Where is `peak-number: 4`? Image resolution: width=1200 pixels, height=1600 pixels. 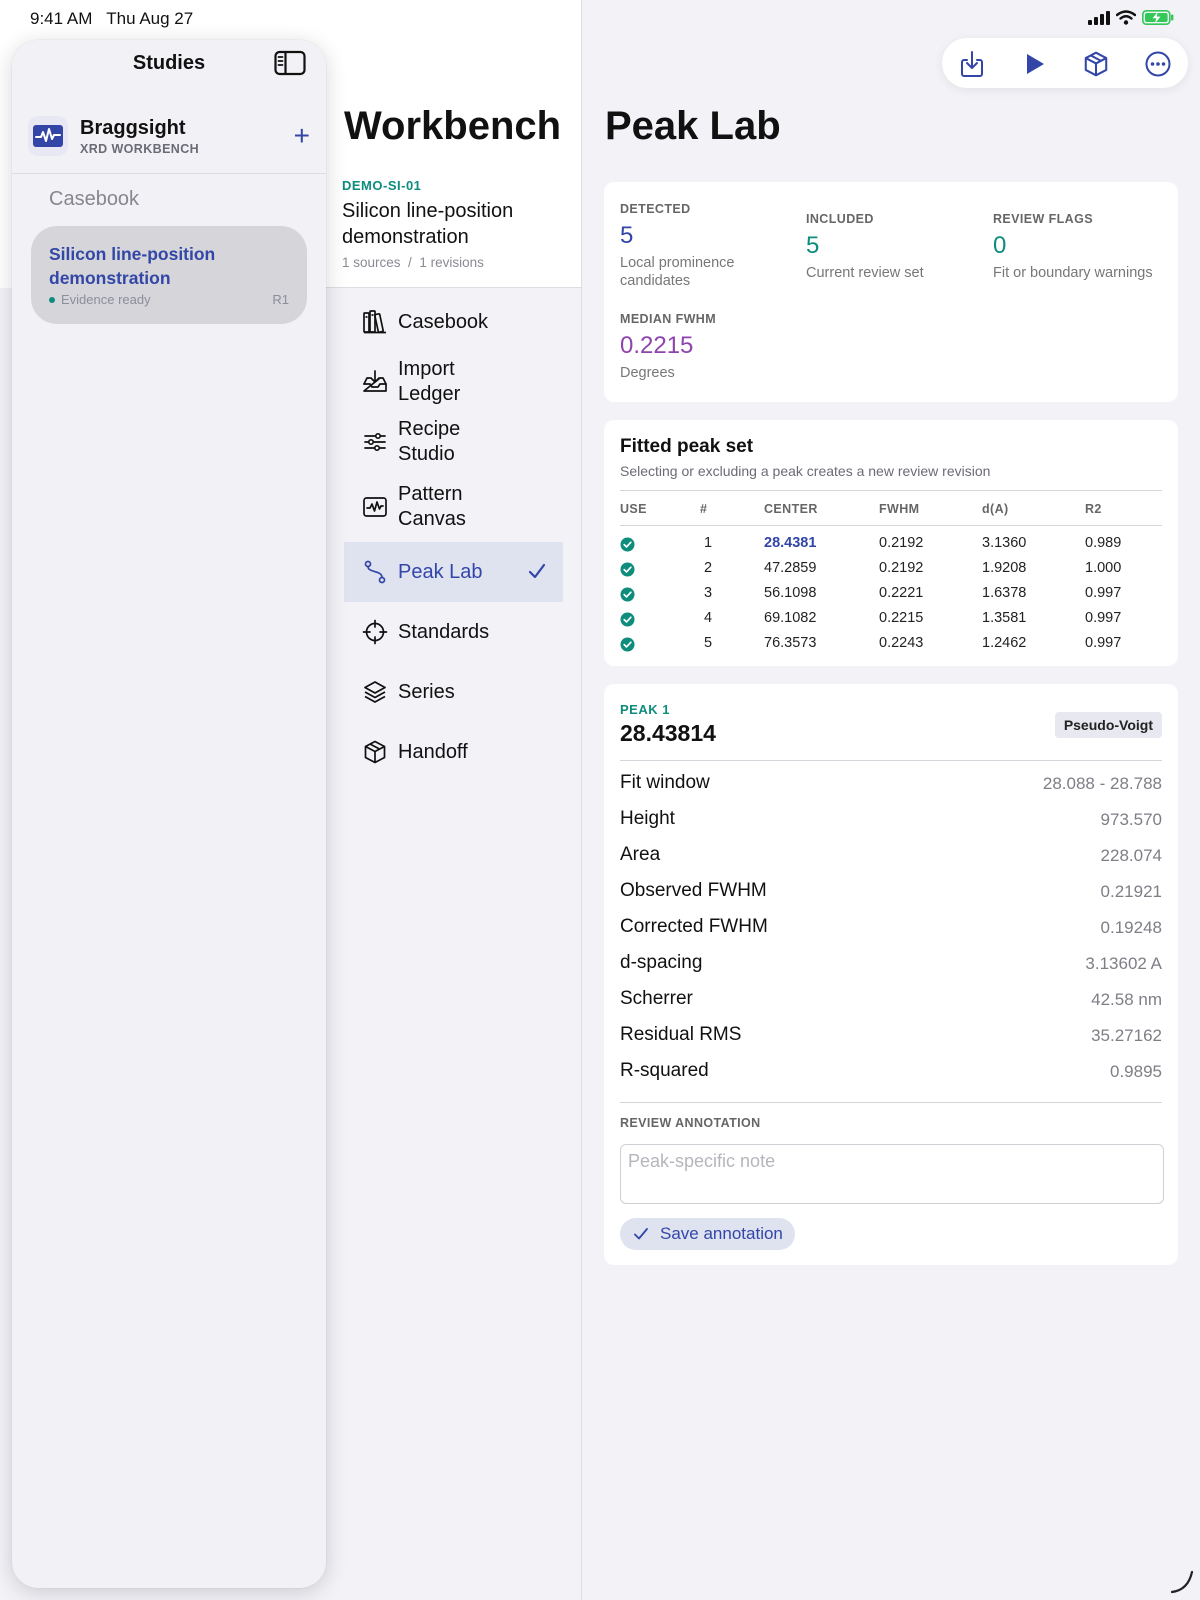 peak-number: 4 is located at coordinates (708, 618).